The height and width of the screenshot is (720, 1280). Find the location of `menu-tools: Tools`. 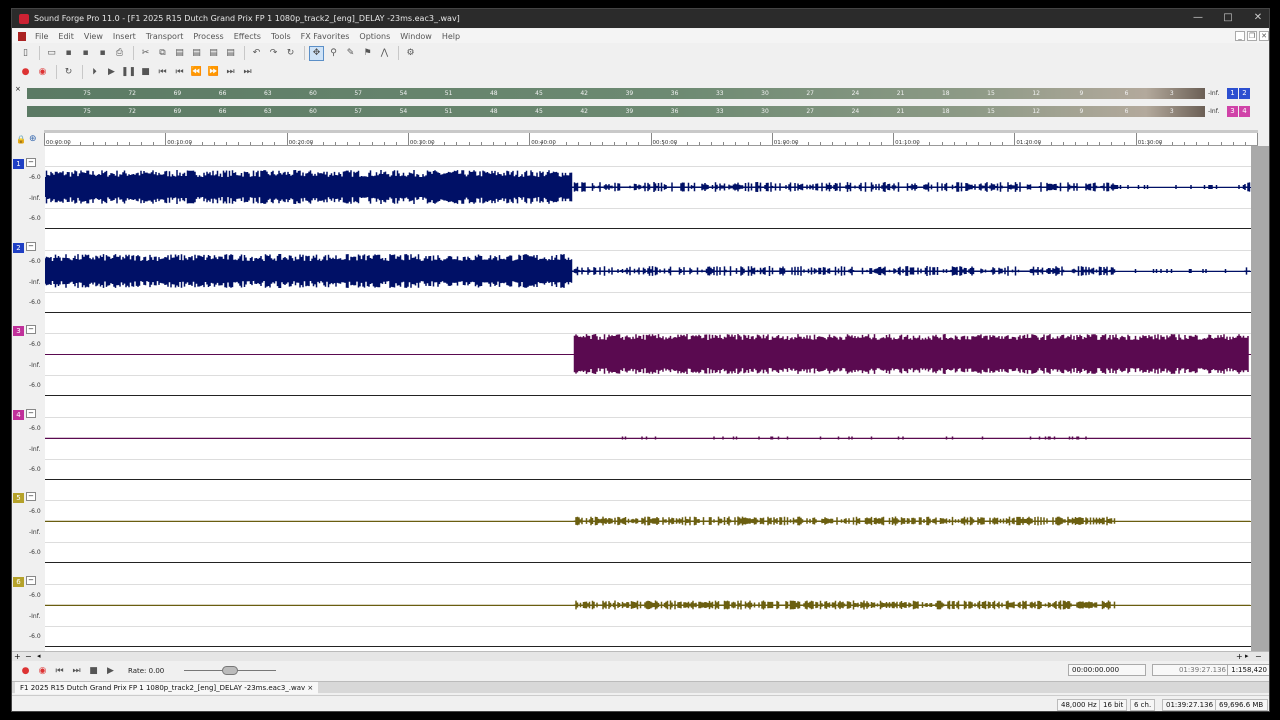

menu-tools: Tools is located at coordinates (281, 36).